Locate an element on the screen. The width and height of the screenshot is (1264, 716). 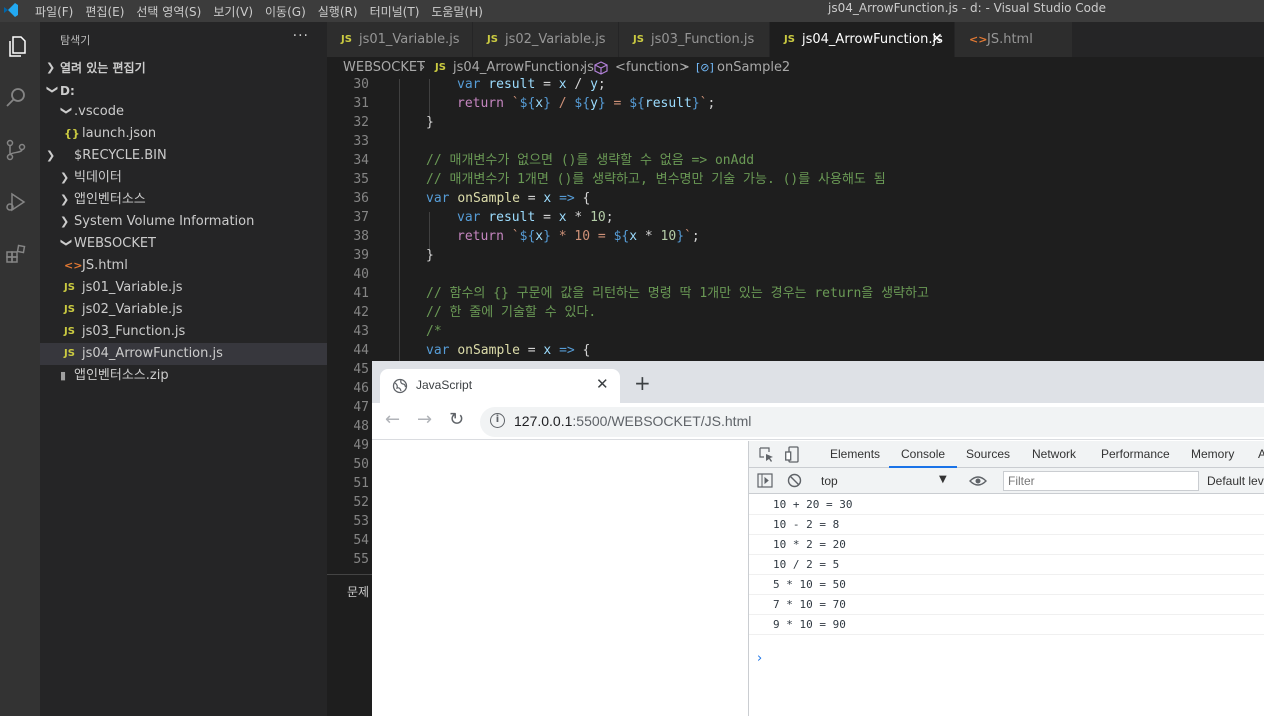
cube-icon is located at coordinates (601, 68).